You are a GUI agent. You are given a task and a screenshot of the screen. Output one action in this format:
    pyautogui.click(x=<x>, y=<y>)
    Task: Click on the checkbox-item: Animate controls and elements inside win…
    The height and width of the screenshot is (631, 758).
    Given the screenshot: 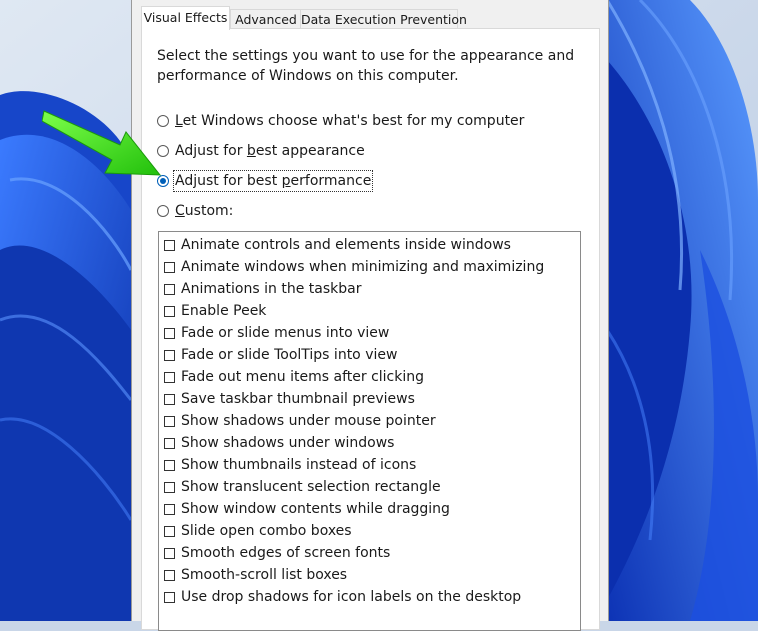 What is the action you would take?
    pyautogui.click(x=337, y=245)
    